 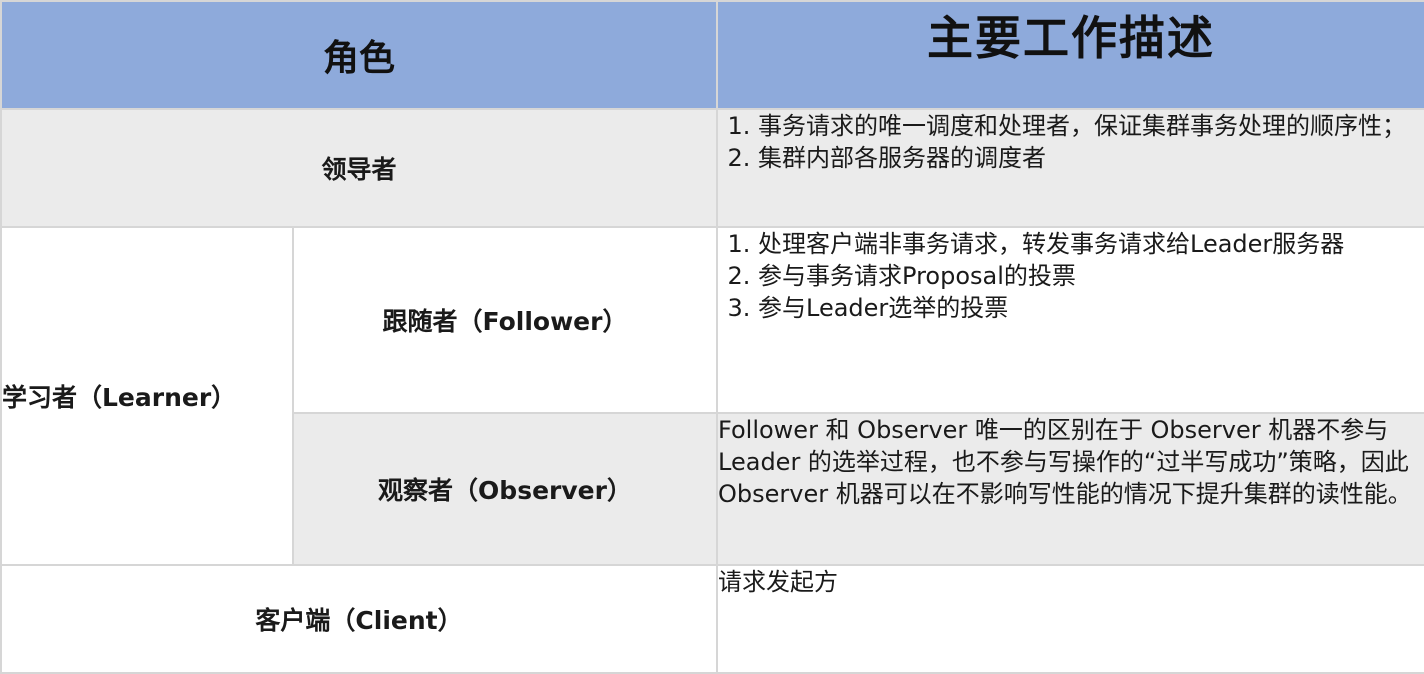 I want to click on leader-duty-1: 事务请求的唯一调度和处理者，保证集群事务处理的顺序性；, so click(x=1090, y=126).